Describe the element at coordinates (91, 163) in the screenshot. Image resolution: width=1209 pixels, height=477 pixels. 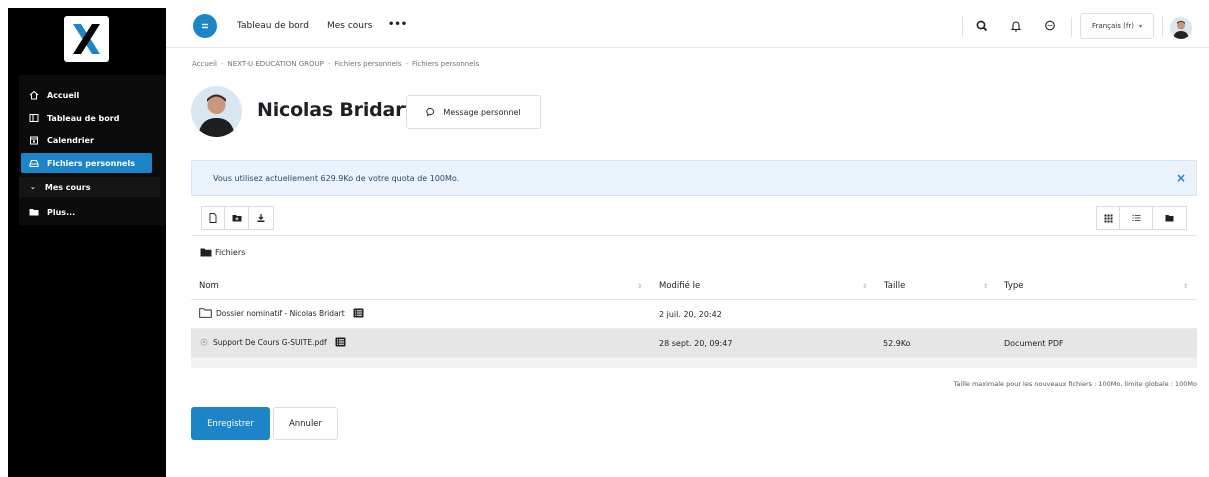
I see `sidebar-item-label: Fichiers personnels` at that location.